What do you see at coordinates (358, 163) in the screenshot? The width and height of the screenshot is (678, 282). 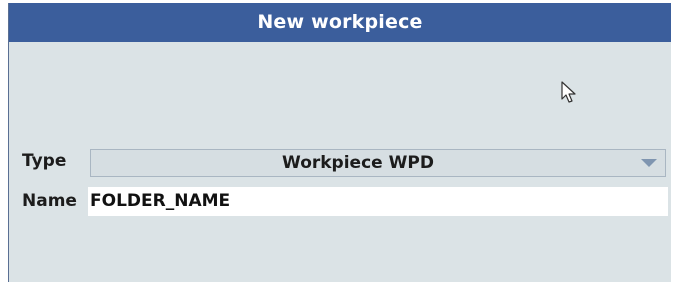 I see `type-select-value: Workpiece WPD` at bounding box center [358, 163].